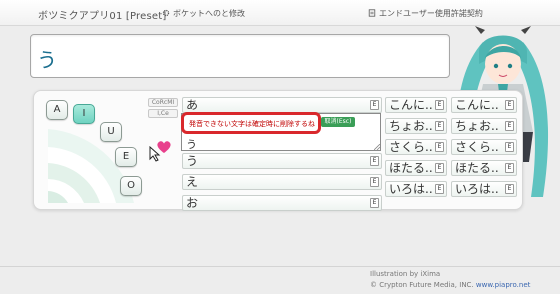  Describe the element at coordinates (163, 113) in the screenshot. I see `side-button-2: I,Ce` at that location.